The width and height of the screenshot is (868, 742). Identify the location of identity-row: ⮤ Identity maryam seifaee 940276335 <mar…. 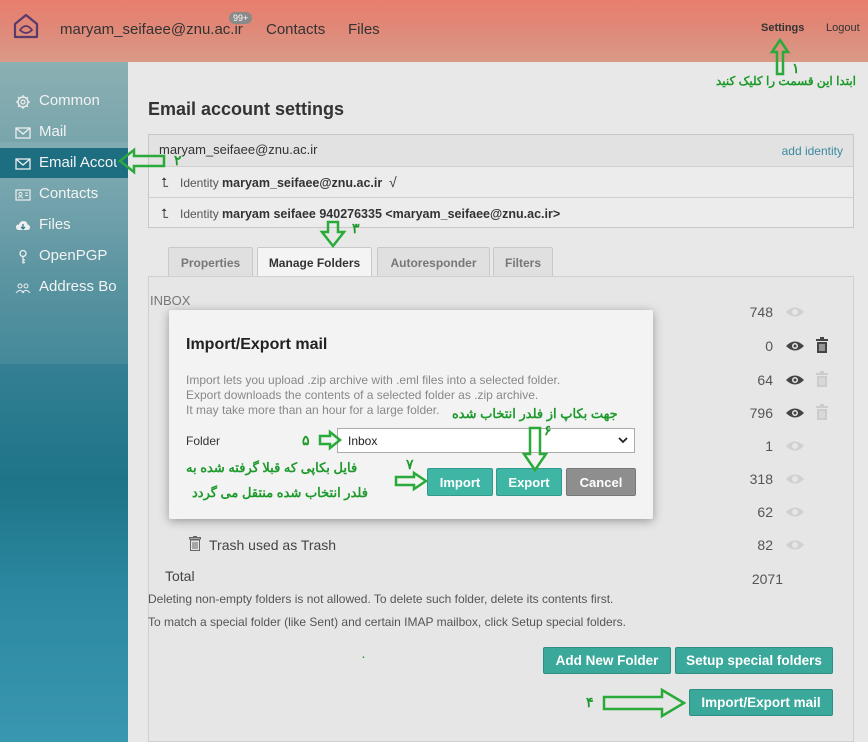
(501, 212).